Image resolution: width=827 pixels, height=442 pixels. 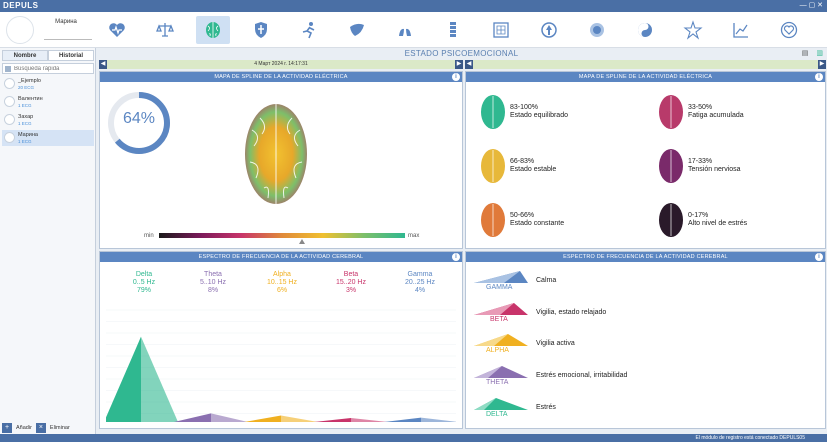 I want to click on yin-yang-icon, so click(x=645, y=30).